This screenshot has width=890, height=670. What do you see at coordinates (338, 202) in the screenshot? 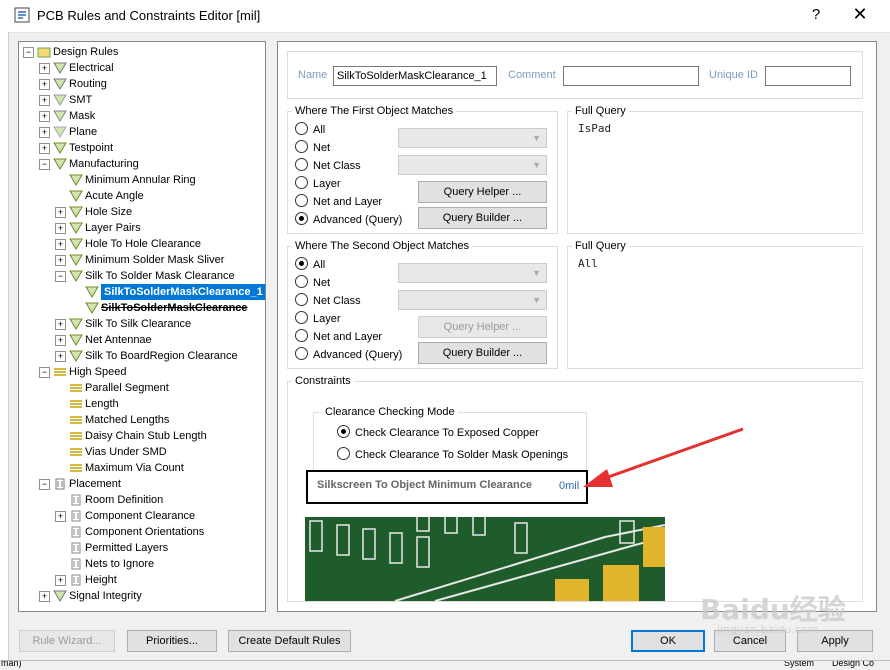
I see `first-match-radio: Net and Layer` at bounding box center [338, 202].